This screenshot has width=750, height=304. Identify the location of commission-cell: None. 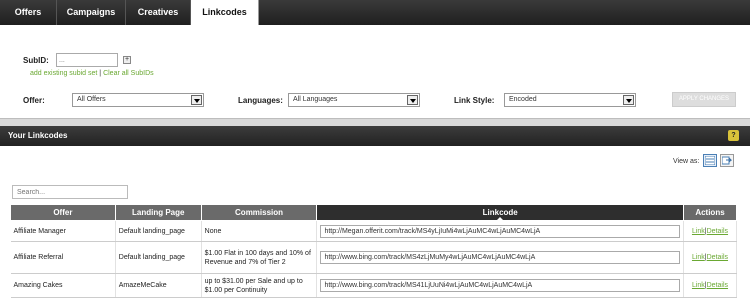
(259, 231).